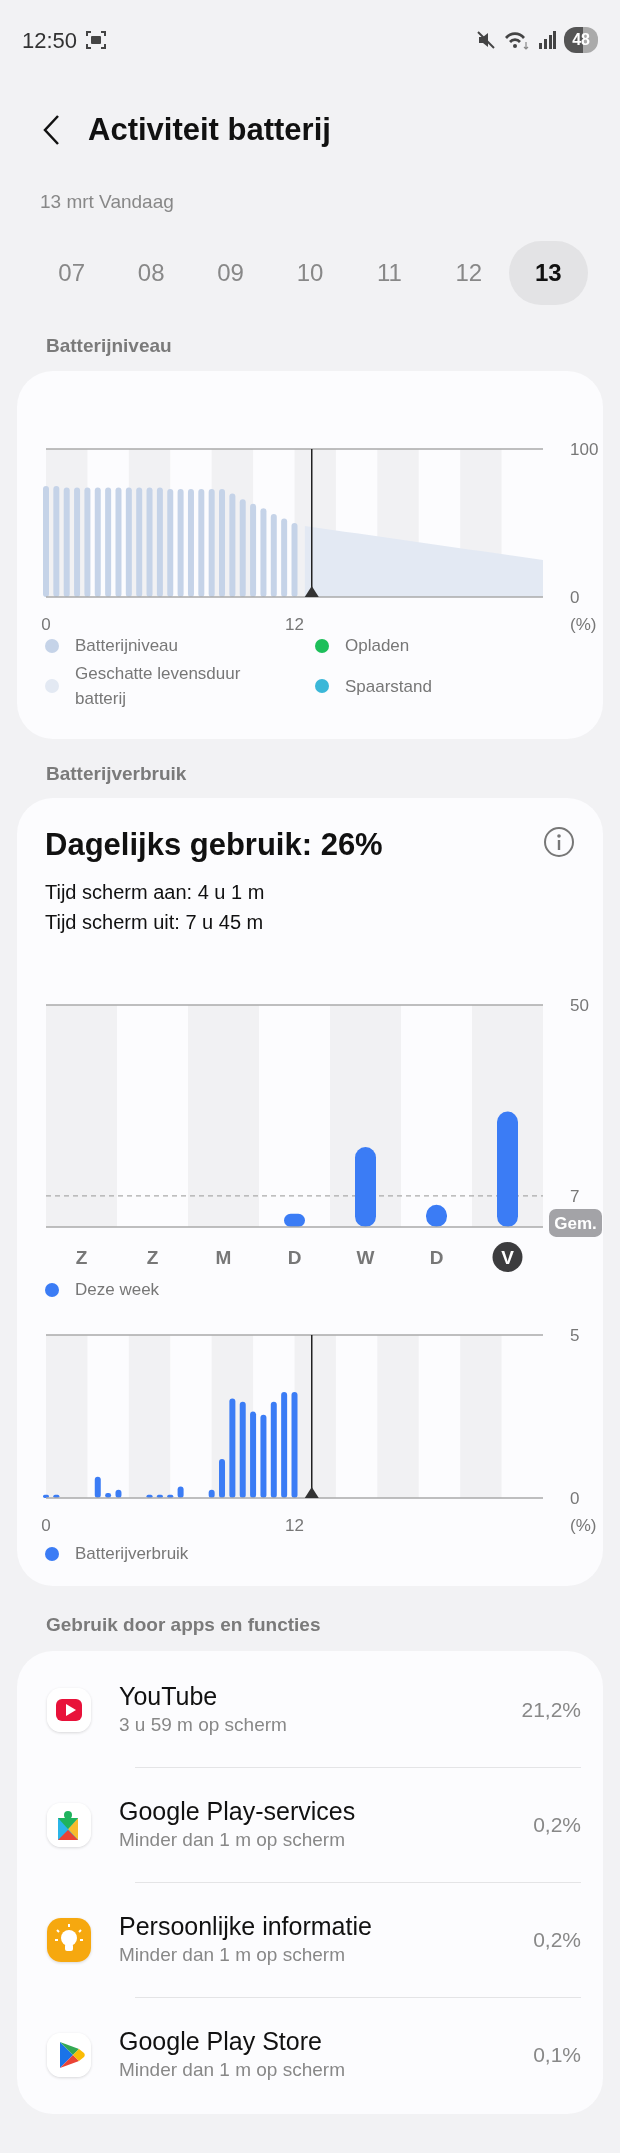 The height and width of the screenshot is (2153, 620). Describe the element at coordinates (117, 1290) in the screenshot. I see `legend-label: Deze week` at that location.